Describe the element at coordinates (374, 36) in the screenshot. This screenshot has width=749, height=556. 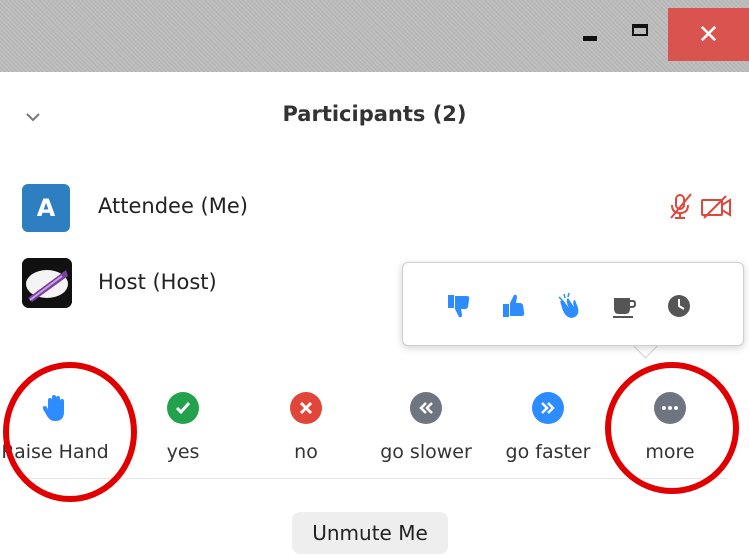
I see `window-titlebar: ✕` at that location.